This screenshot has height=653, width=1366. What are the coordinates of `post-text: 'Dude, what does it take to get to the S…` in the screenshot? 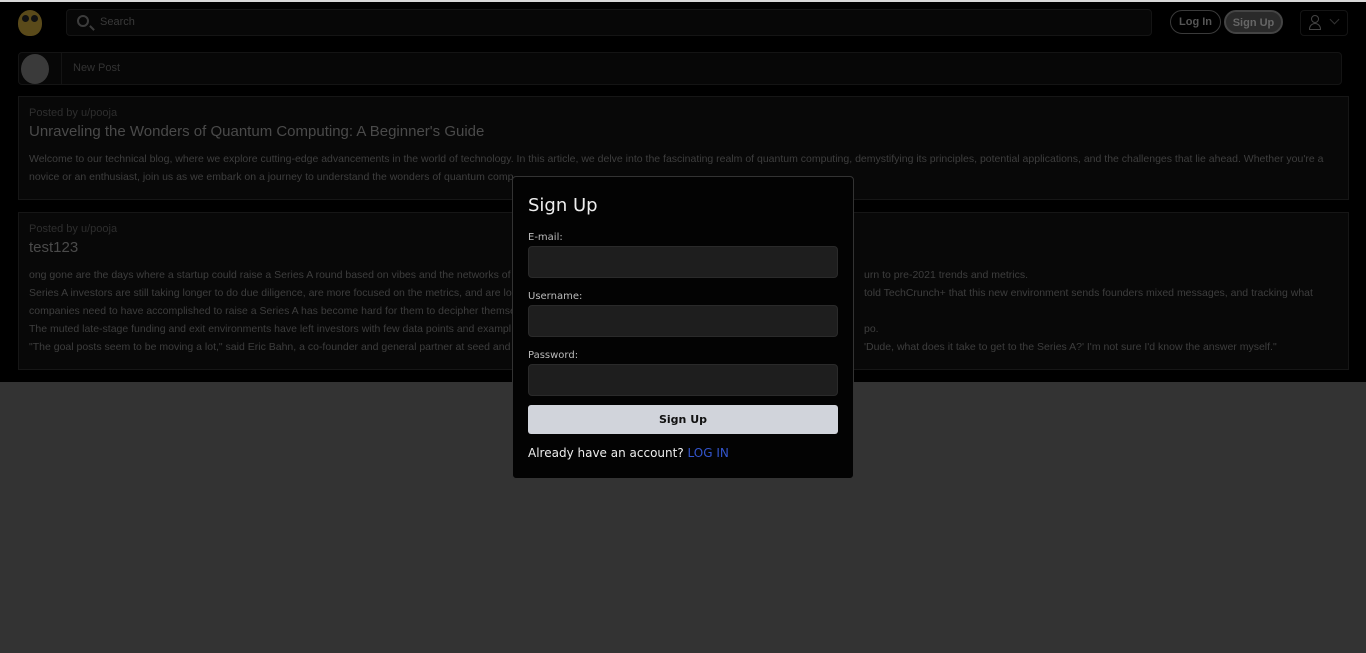 It's located at (1070, 347).